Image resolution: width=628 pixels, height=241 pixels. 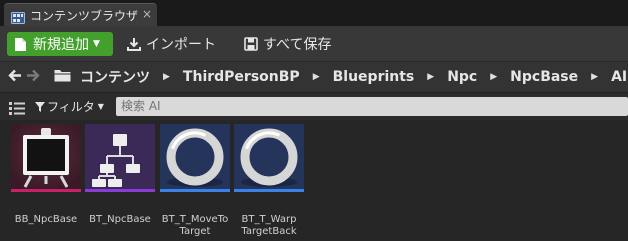 What do you see at coordinates (269, 225) in the screenshot?
I see `asset-name: BT_T_Warp TargetBack` at bounding box center [269, 225].